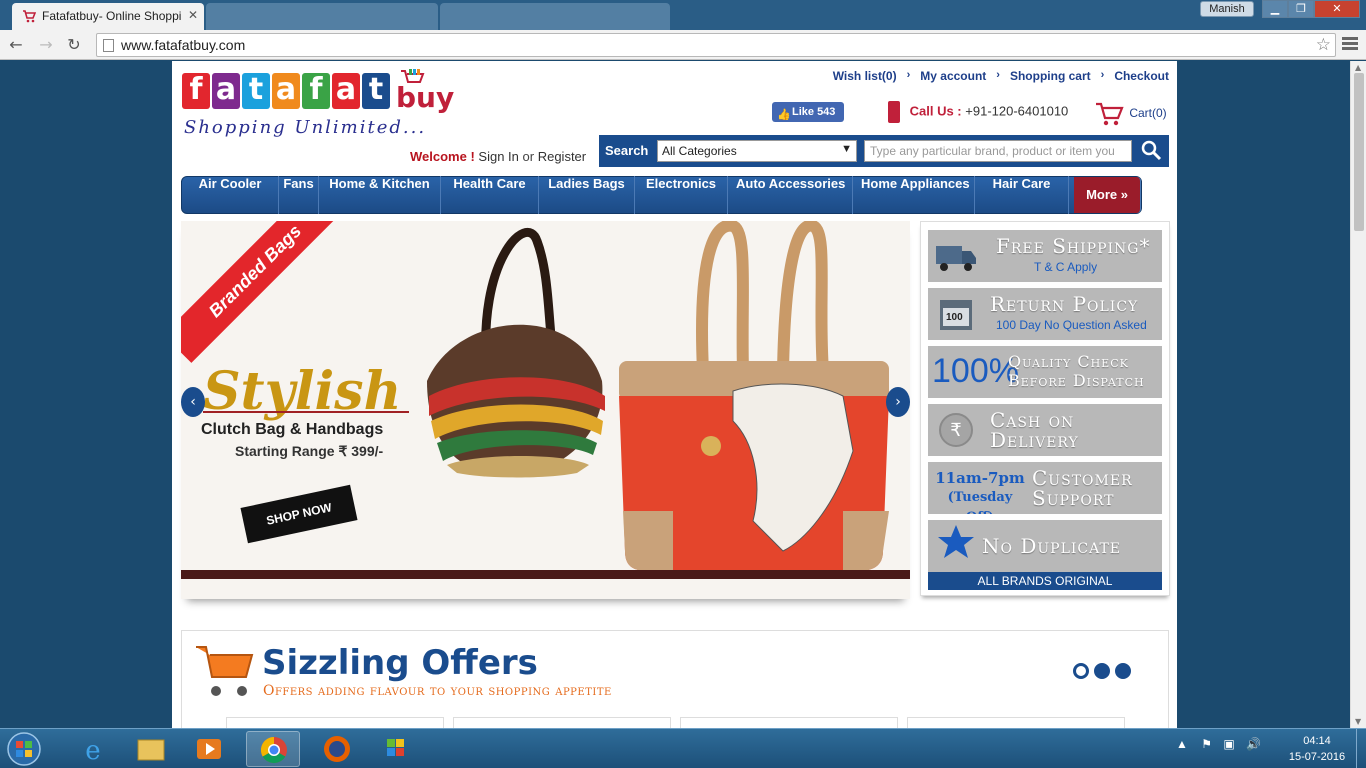 Image resolution: width=1366 pixels, height=768 pixels. What do you see at coordinates (299, 514) in the screenshot?
I see `shop-now-button: SHOP NOW` at bounding box center [299, 514].